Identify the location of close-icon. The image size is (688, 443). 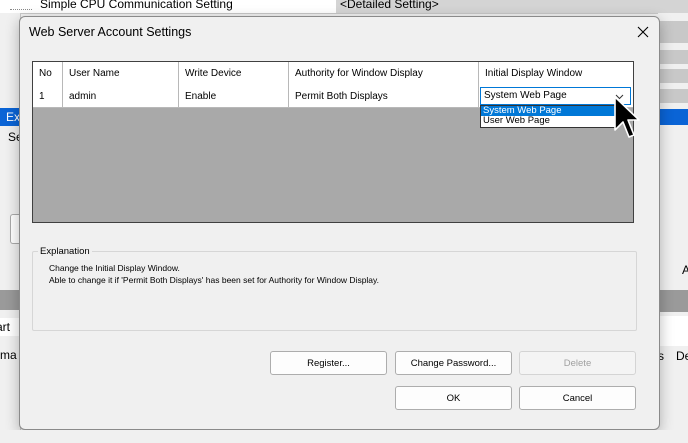
(643, 32).